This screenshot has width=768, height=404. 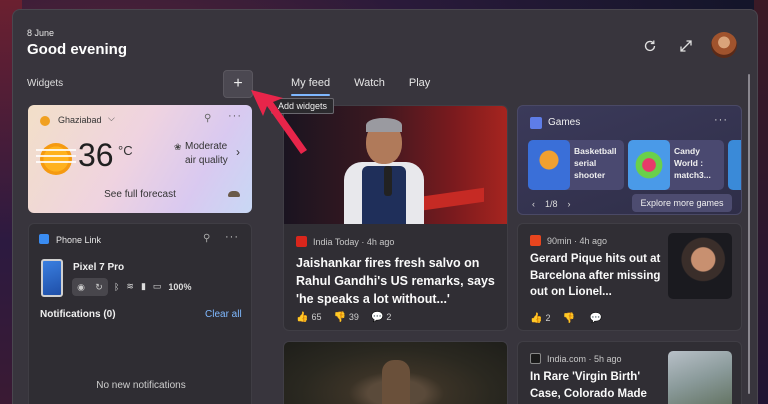 I want to click on notifications-header: Notifications (0), so click(x=78, y=314).